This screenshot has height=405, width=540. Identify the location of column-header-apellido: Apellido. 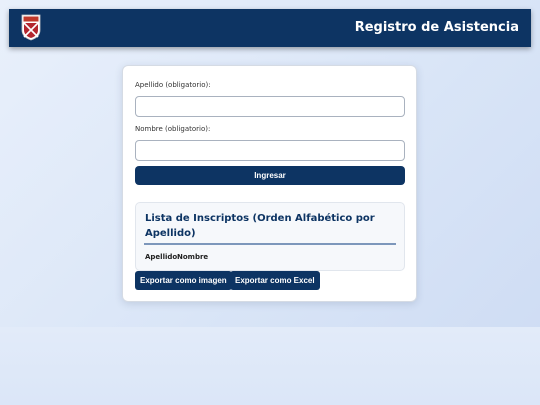
(161, 257).